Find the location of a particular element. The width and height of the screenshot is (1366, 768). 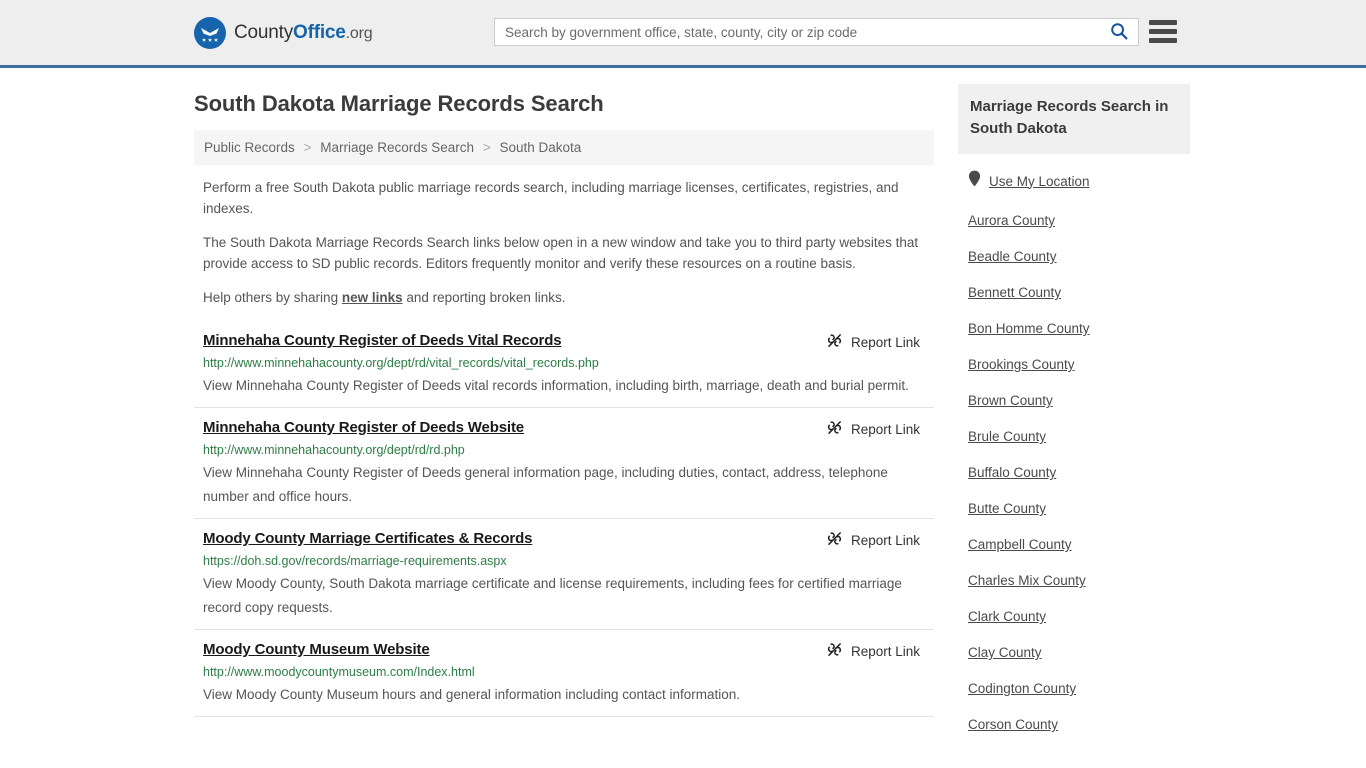

result-item: Moody County Museum Website Report Link is located at coordinates (564, 673).